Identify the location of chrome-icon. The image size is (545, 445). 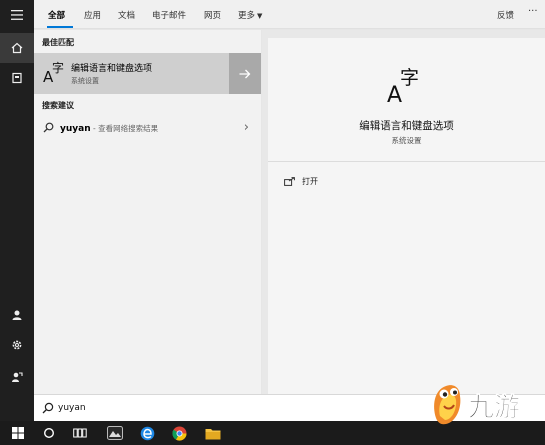
(179, 433).